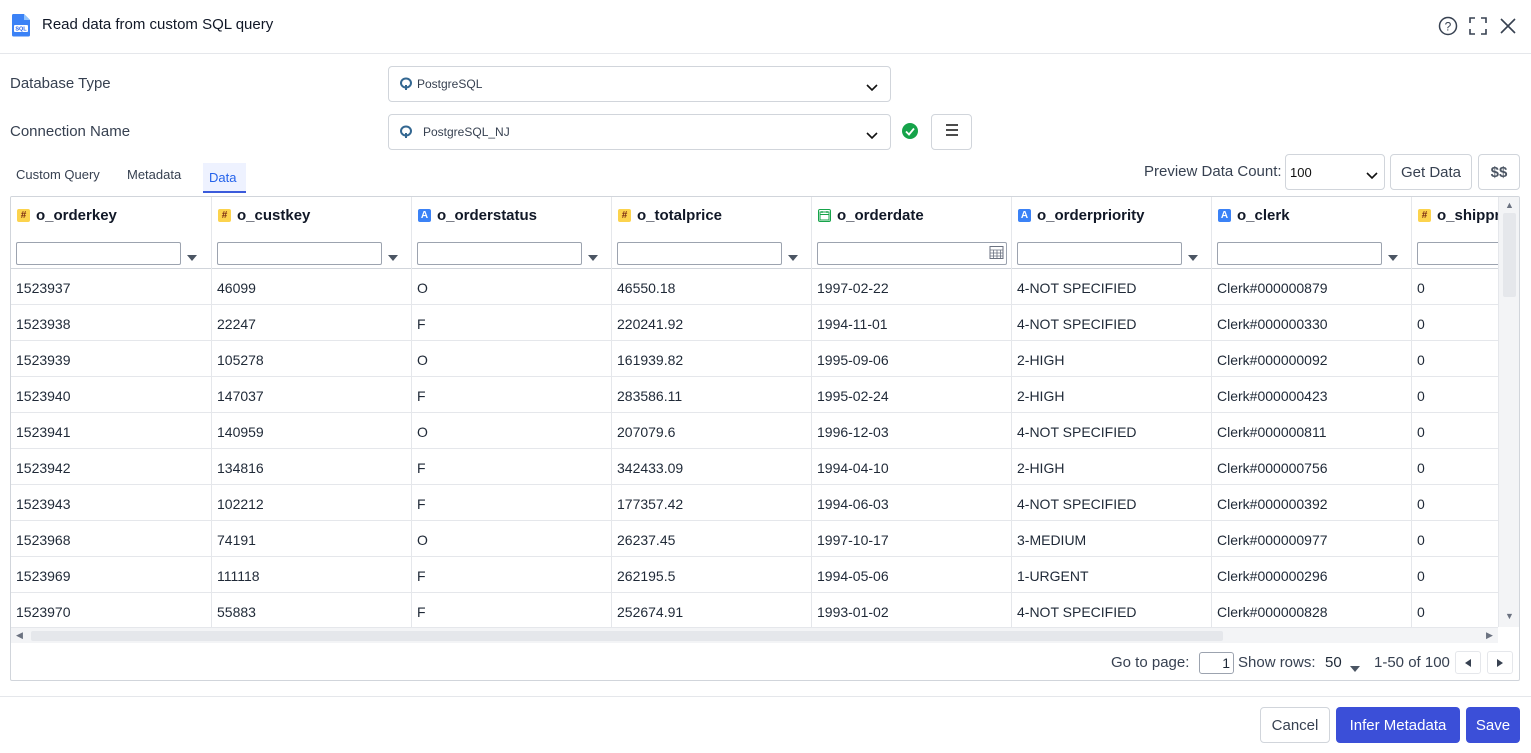 This screenshot has height=753, width=1531. Describe the element at coordinates (912, 359) in the screenshot. I see `table-cell: 1995-09-06` at that location.